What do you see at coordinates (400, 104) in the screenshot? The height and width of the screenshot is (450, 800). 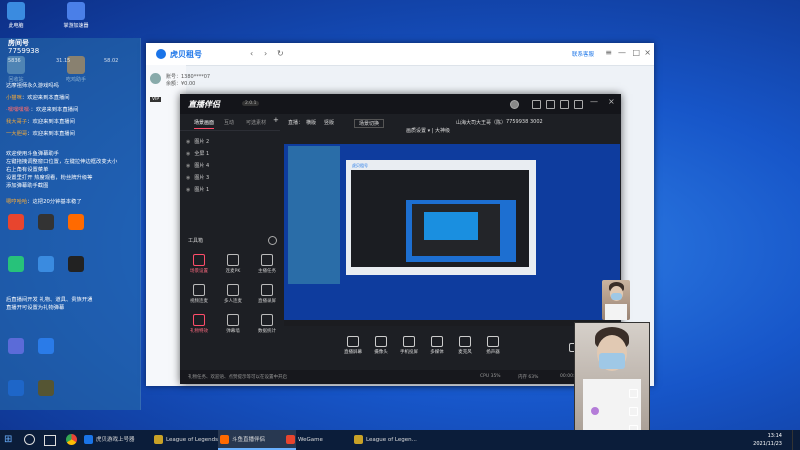 I see `zb-titlebar: 直播伴侣 2.0.1 — ×` at bounding box center [400, 104].